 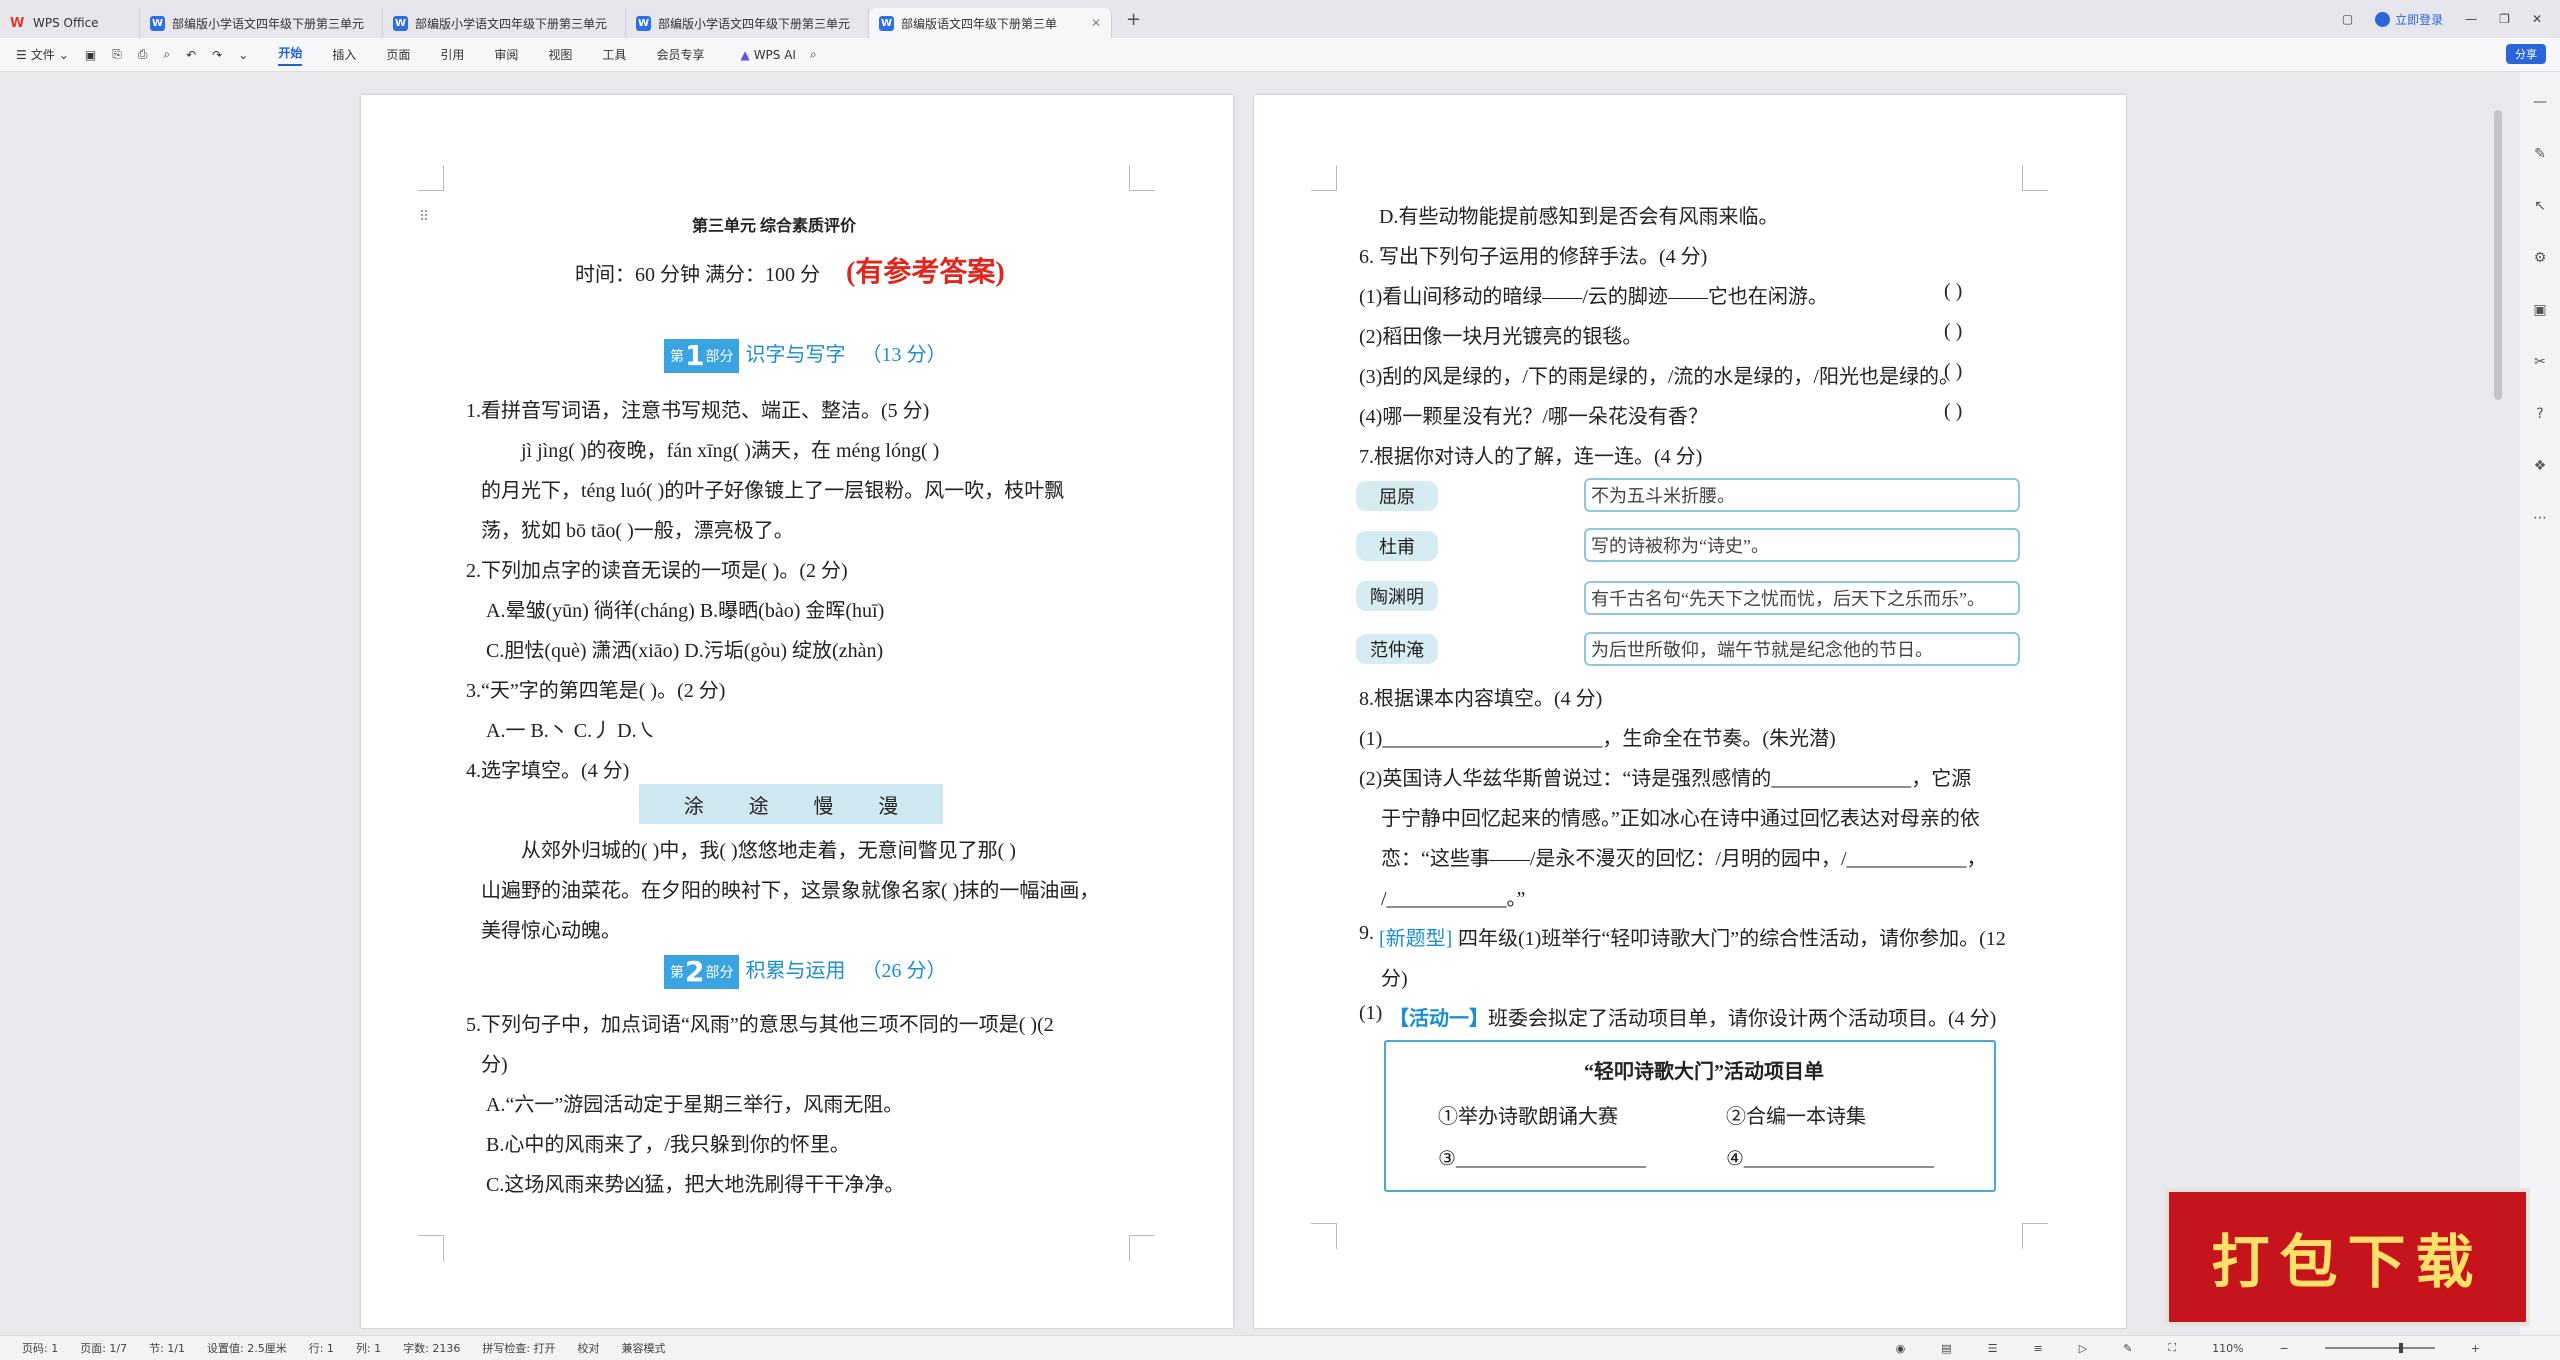 What do you see at coordinates (1802, 649) in the screenshot?
I see `poet-description: 为后世所敬仰，端午节就是纪念他的节日。` at bounding box center [1802, 649].